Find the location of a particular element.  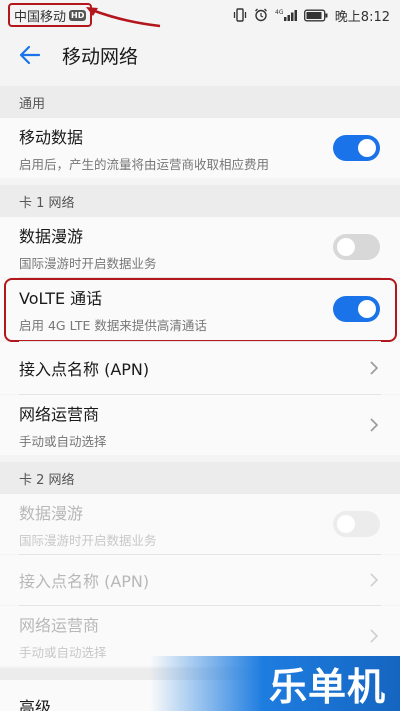

alarm-icon is located at coordinates (261, 15).